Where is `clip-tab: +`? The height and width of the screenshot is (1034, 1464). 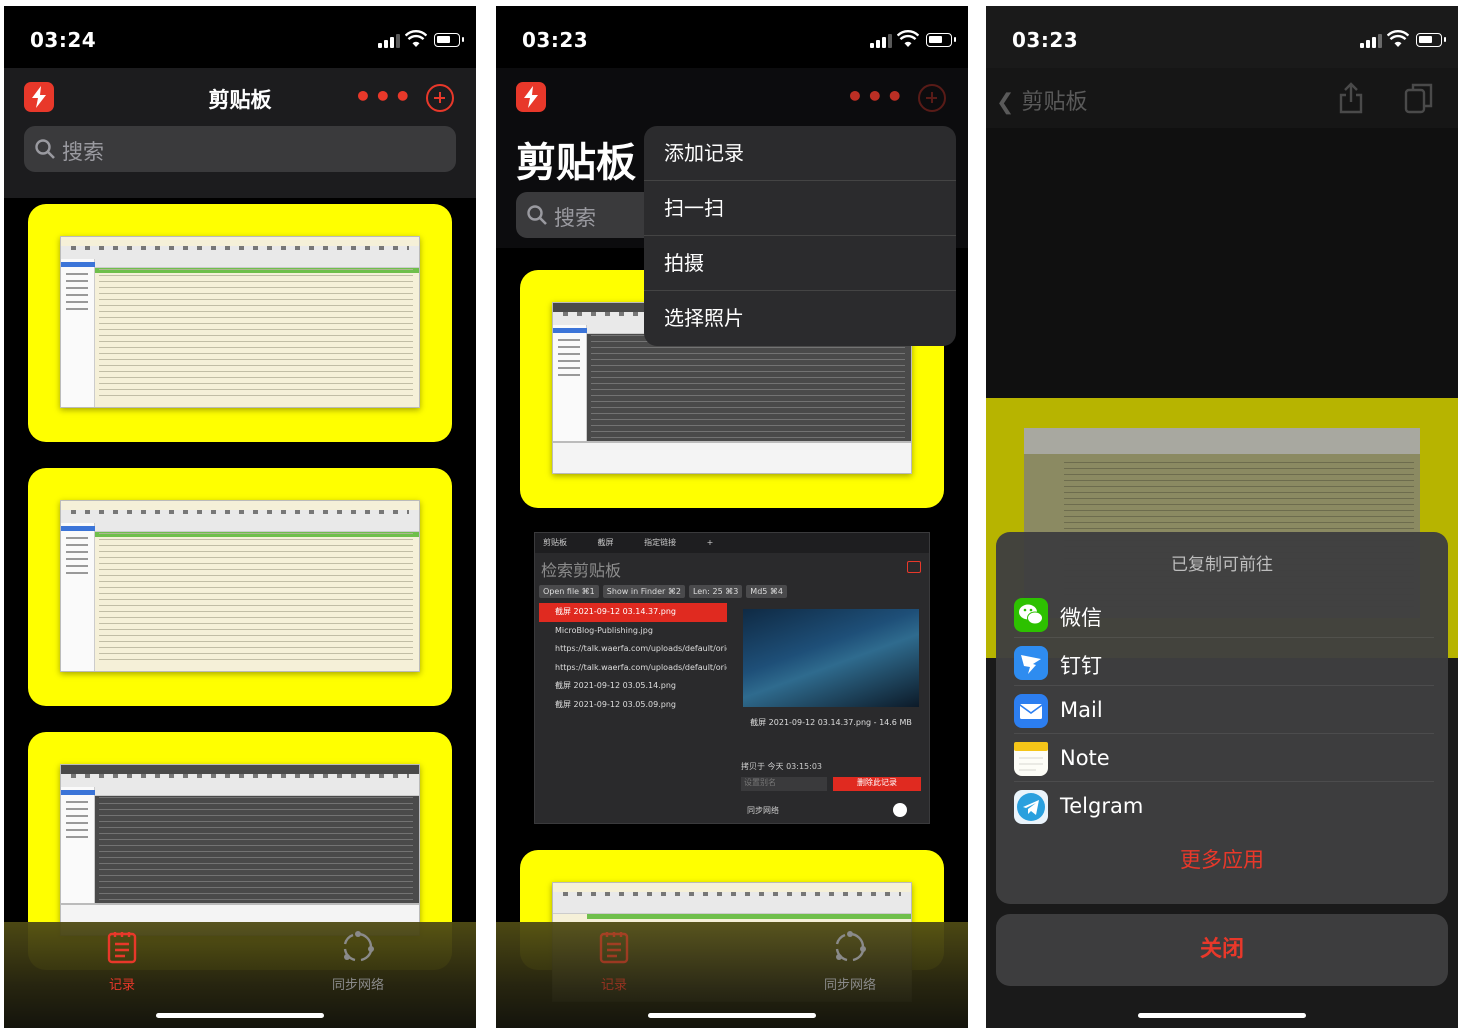
clip-tab: + is located at coordinates (710, 542).